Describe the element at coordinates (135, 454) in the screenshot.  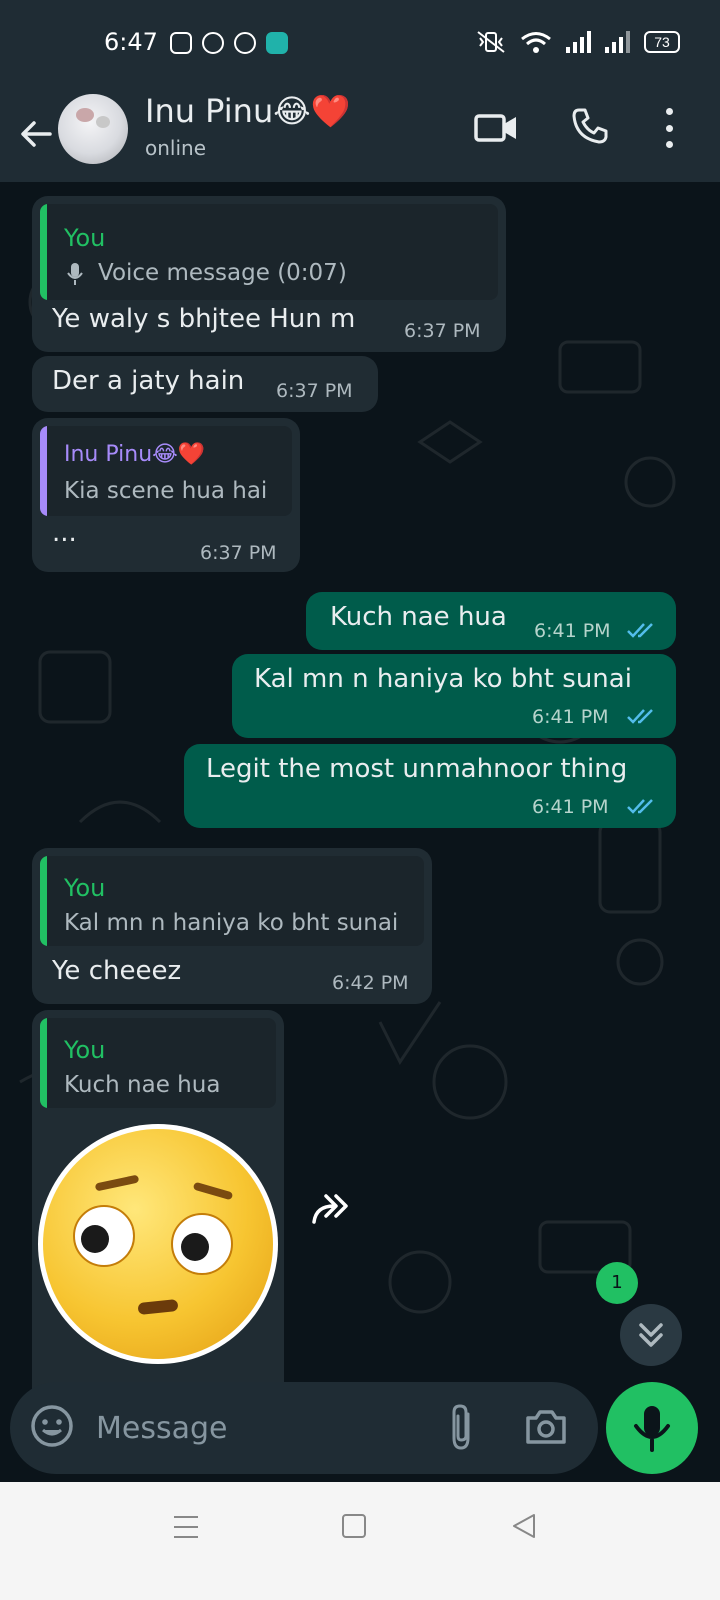
I see `quote-author: Inu Pinu😂❤️` at that location.